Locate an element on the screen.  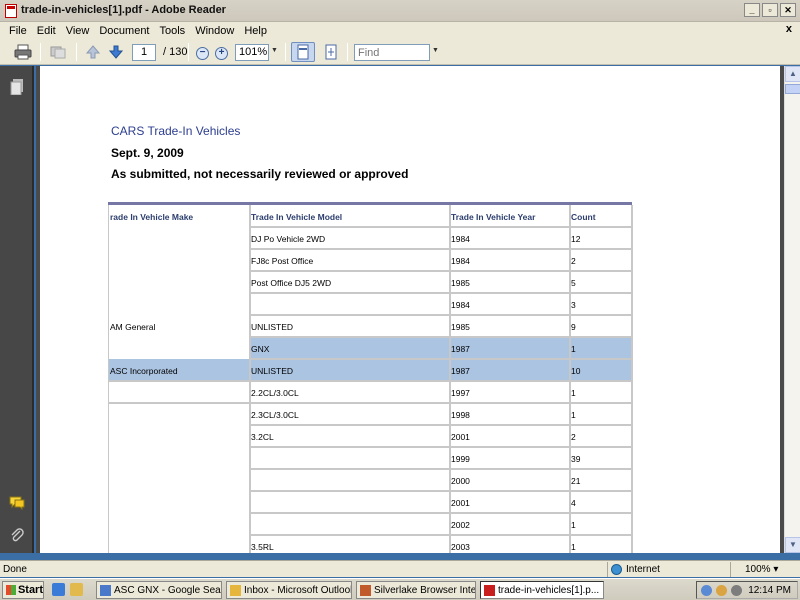
window-controls: _ ▫ ✕ is located at coordinates (770, 10).